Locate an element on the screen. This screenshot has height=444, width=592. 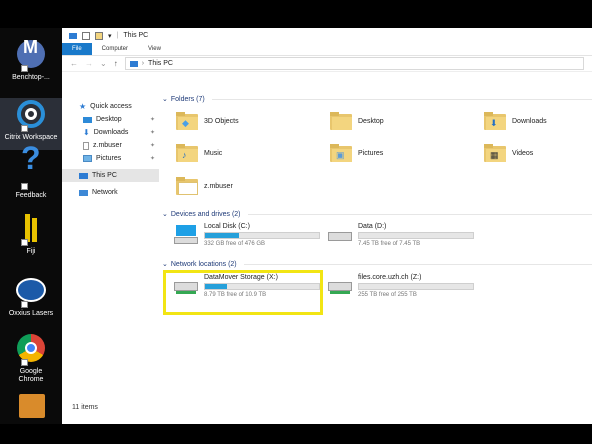
nav-this-pc: This PC is located at coordinates (110, 175).